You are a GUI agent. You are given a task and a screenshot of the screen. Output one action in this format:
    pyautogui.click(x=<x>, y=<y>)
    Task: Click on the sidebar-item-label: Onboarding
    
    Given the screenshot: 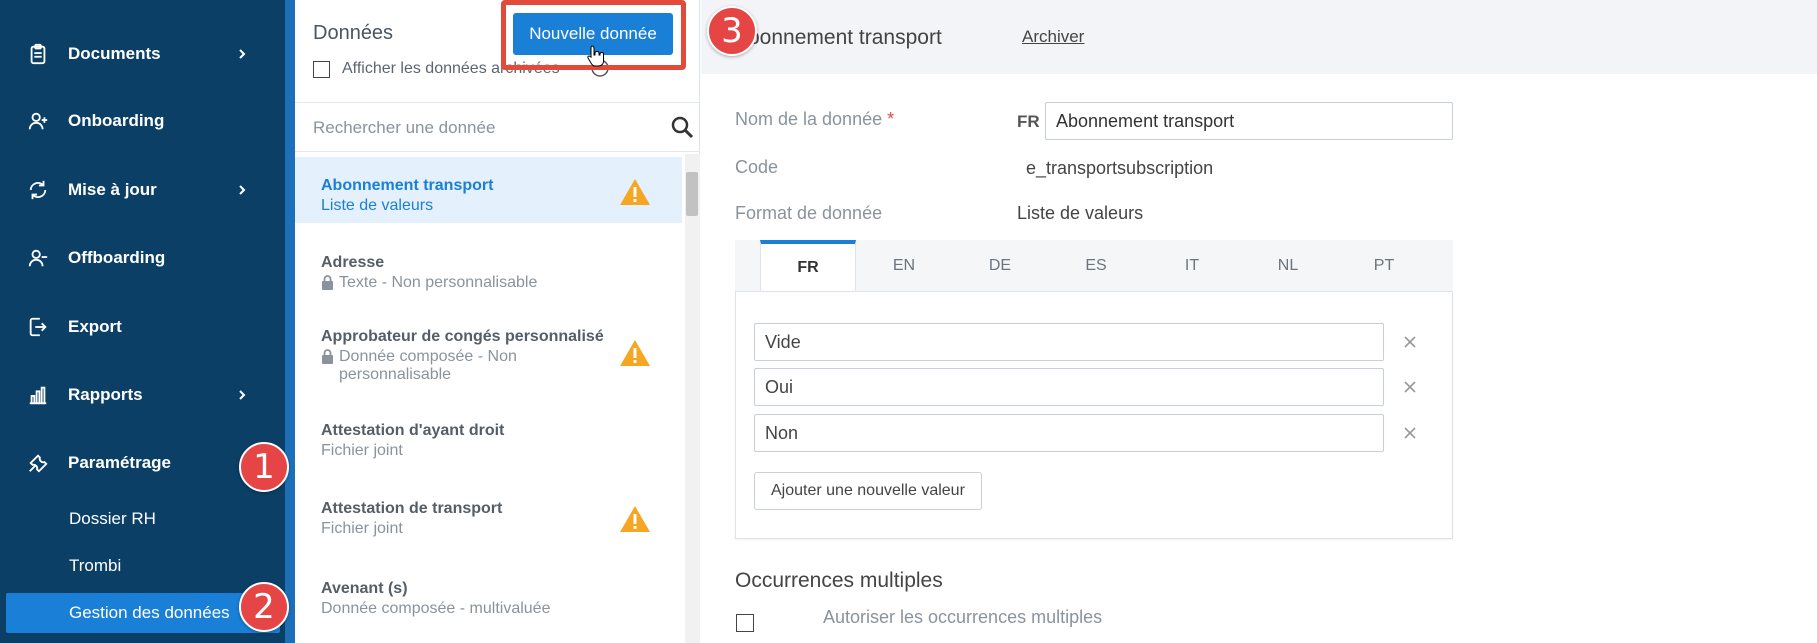 What is the action you would take?
    pyautogui.click(x=116, y=120)
    